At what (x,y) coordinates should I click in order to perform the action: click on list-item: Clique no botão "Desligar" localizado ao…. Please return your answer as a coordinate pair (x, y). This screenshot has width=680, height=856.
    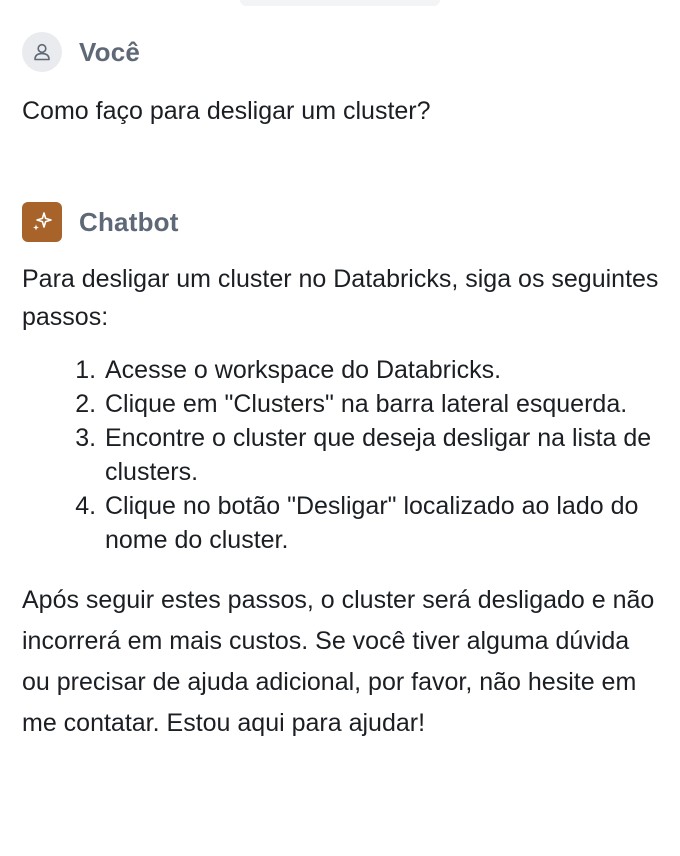
    Looking at the image, I should click on (382, 523).